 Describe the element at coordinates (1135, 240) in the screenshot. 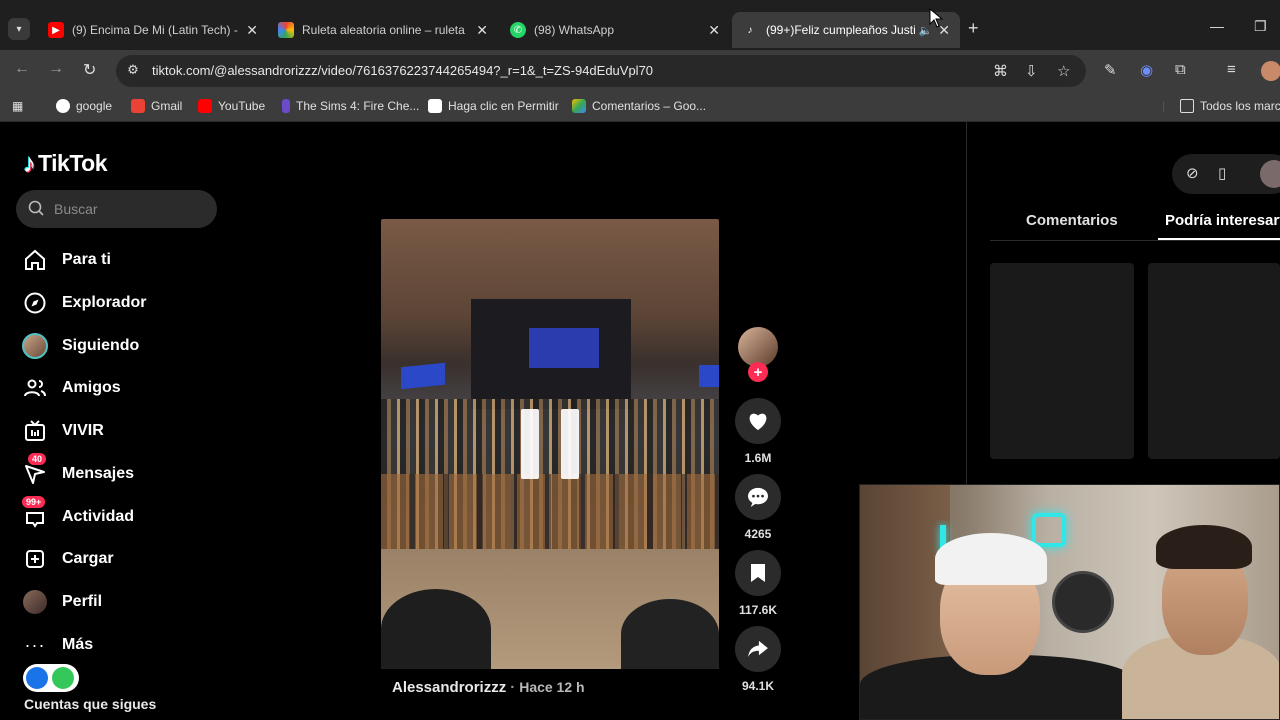

I see `tabs-divider` at that location.